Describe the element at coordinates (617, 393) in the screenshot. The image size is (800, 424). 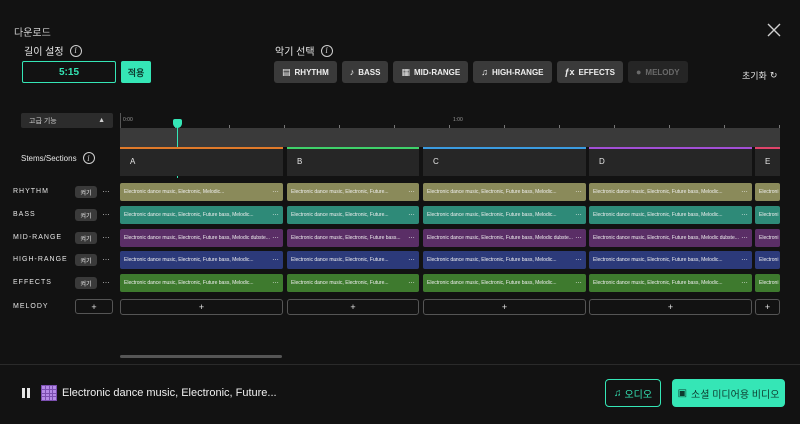
I see `music-note-icon: ♫` at that location.